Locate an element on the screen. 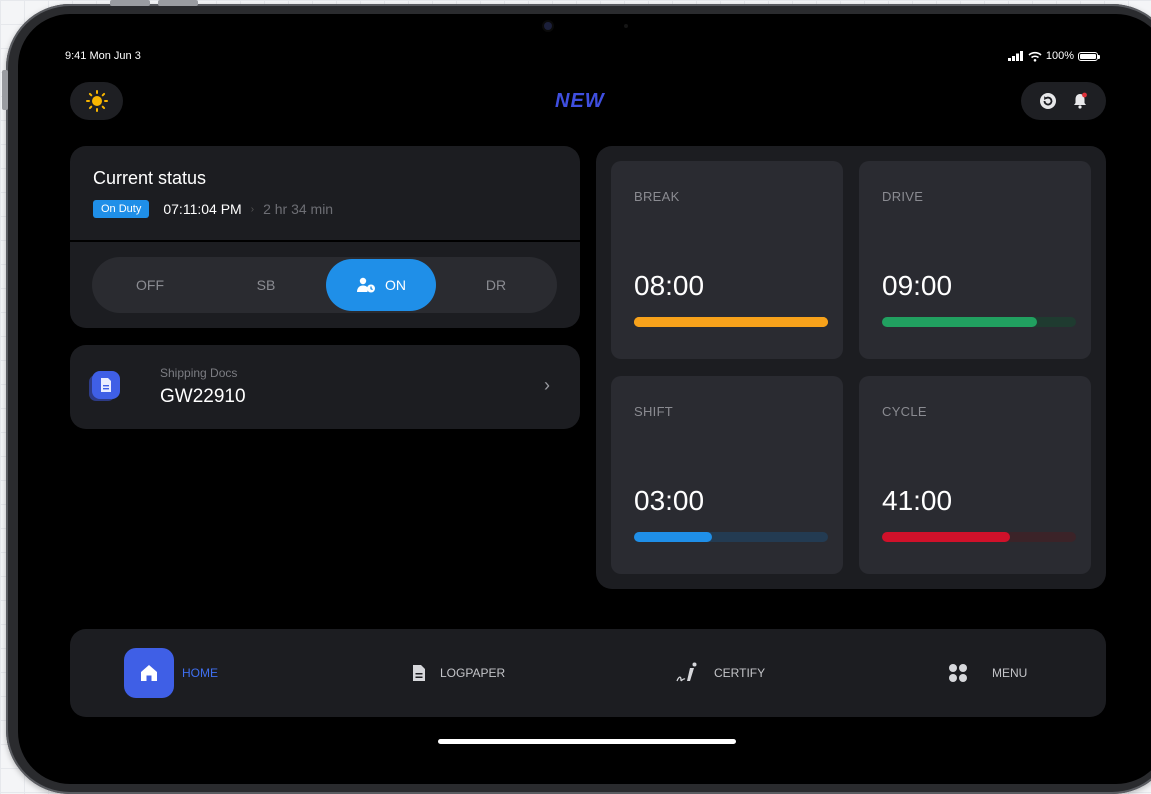  nav-item-home: HOME is located at coordinates (171, 673).